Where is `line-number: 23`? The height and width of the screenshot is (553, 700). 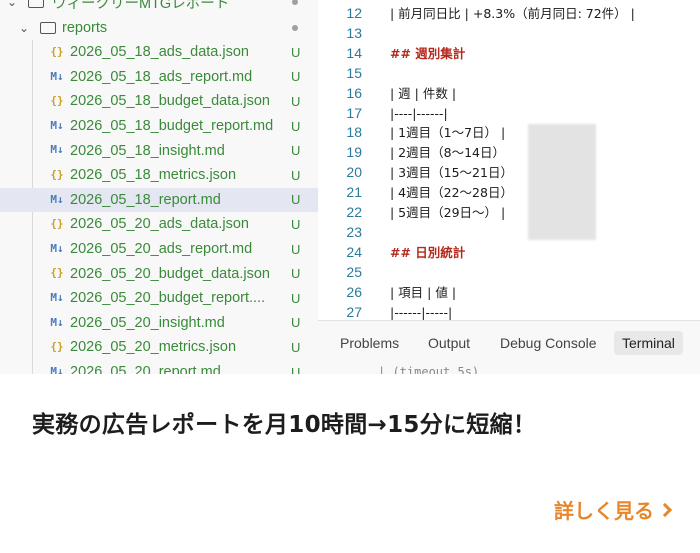 line-number: 23 is located at coordinates (354, 231).